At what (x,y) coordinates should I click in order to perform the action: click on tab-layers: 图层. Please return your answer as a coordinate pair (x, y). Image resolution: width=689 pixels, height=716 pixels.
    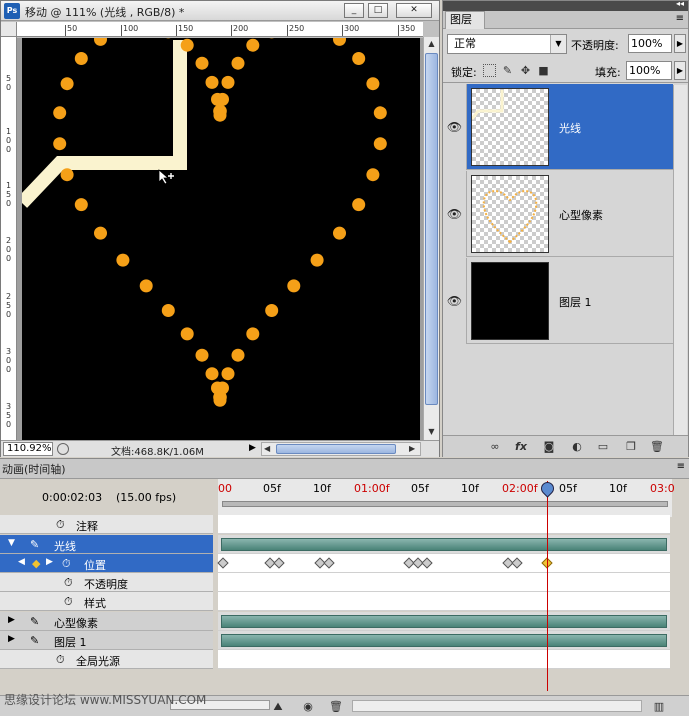
    Looking at the image, I should click on (465, 20).